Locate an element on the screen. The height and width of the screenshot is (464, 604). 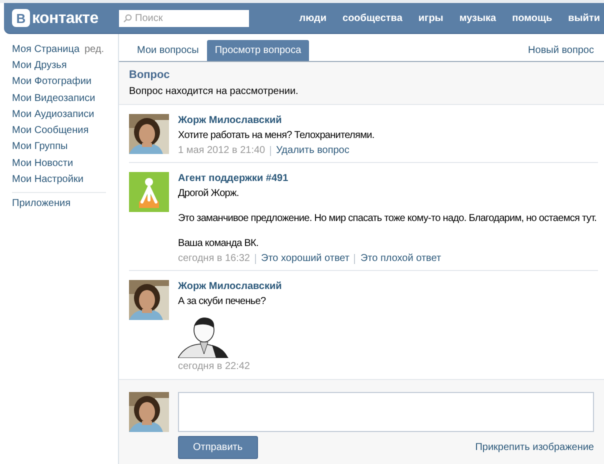
sidebar-link: Мои Аудиозаписи is located at coordinates (53, 114).